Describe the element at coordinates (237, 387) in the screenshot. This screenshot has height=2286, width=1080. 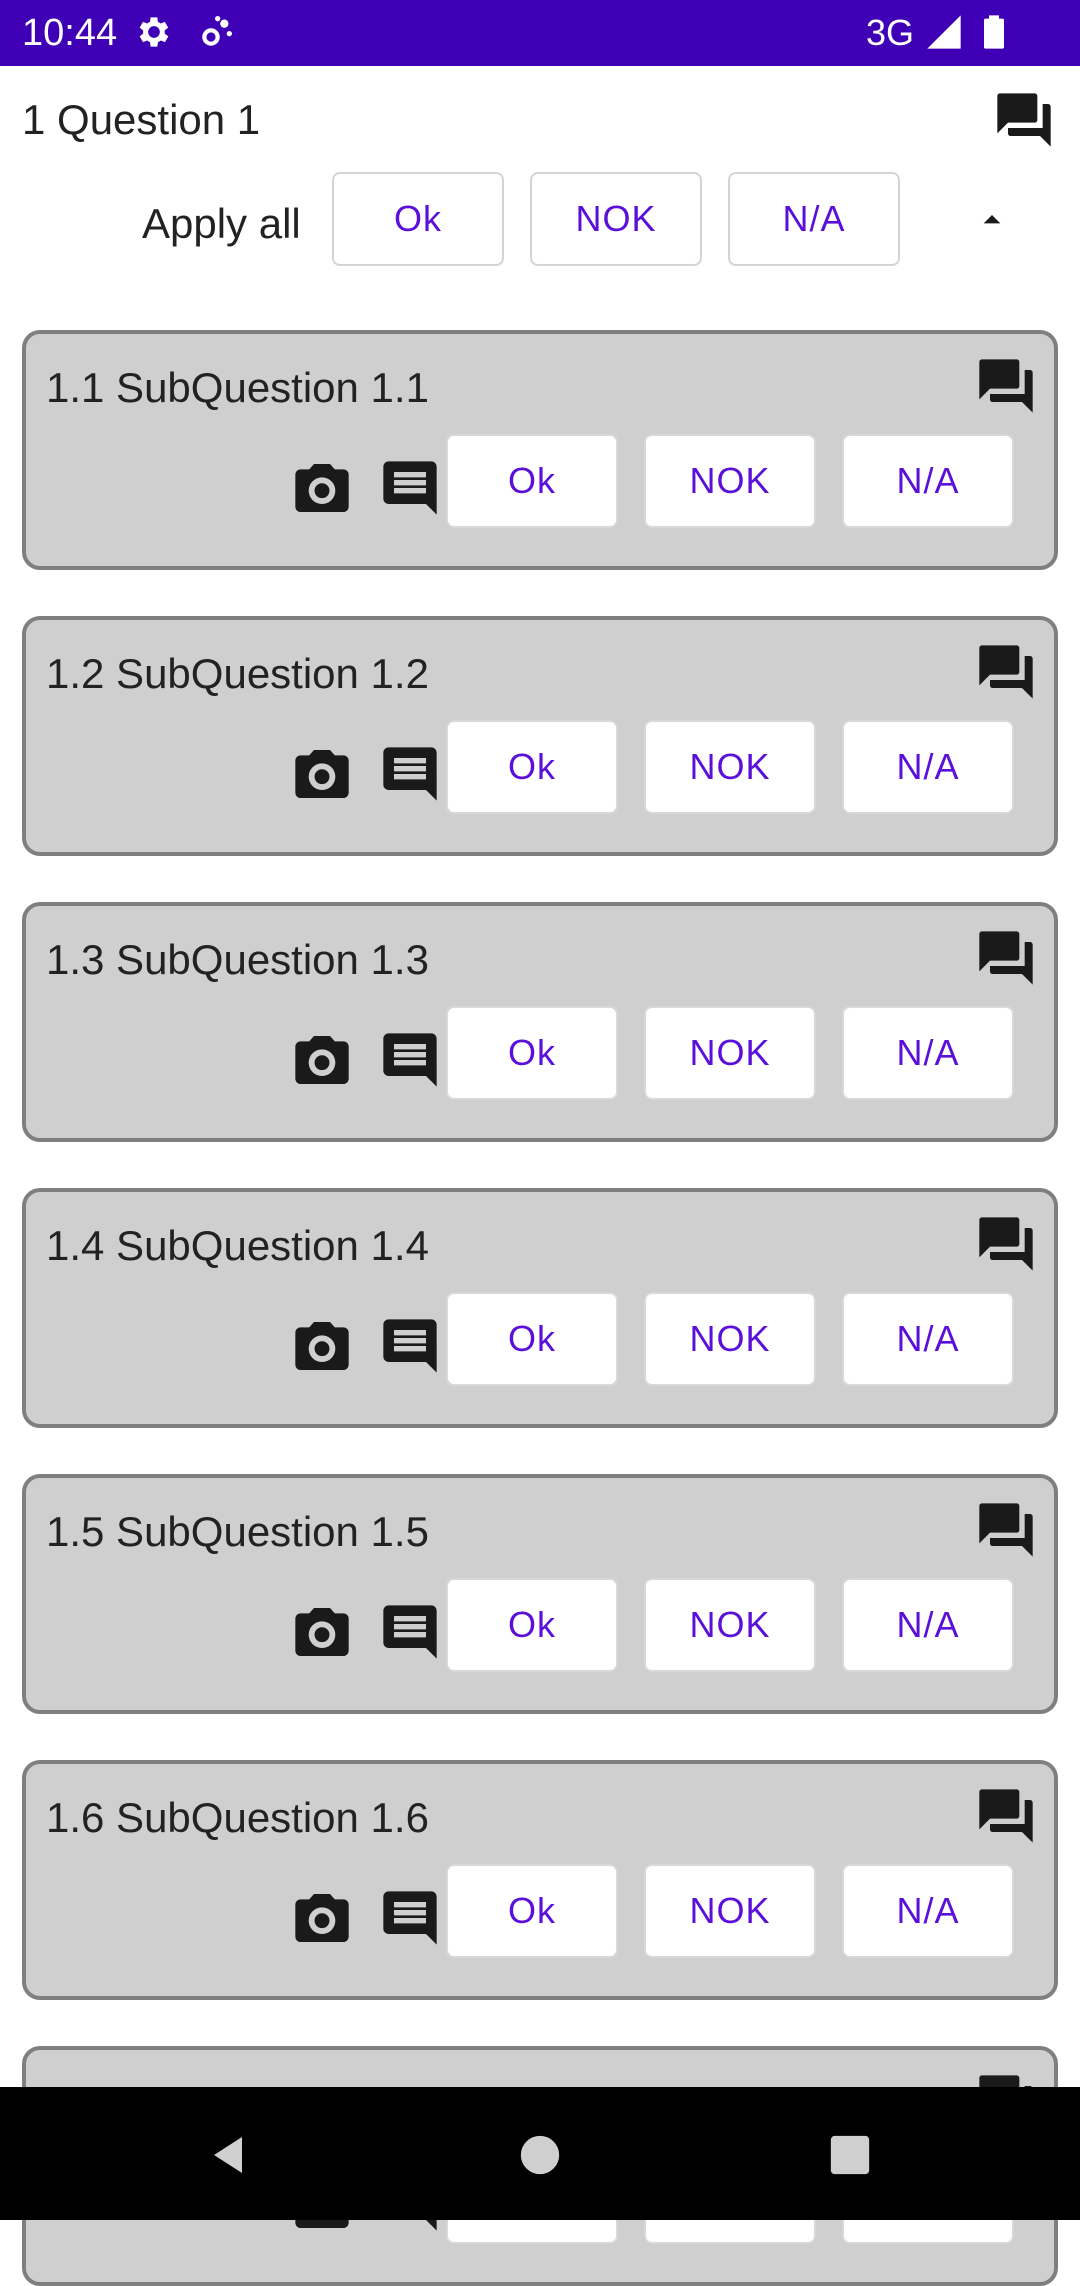
I see `subquestion-title: 1.1 SubQuestion 1.1` at that location.